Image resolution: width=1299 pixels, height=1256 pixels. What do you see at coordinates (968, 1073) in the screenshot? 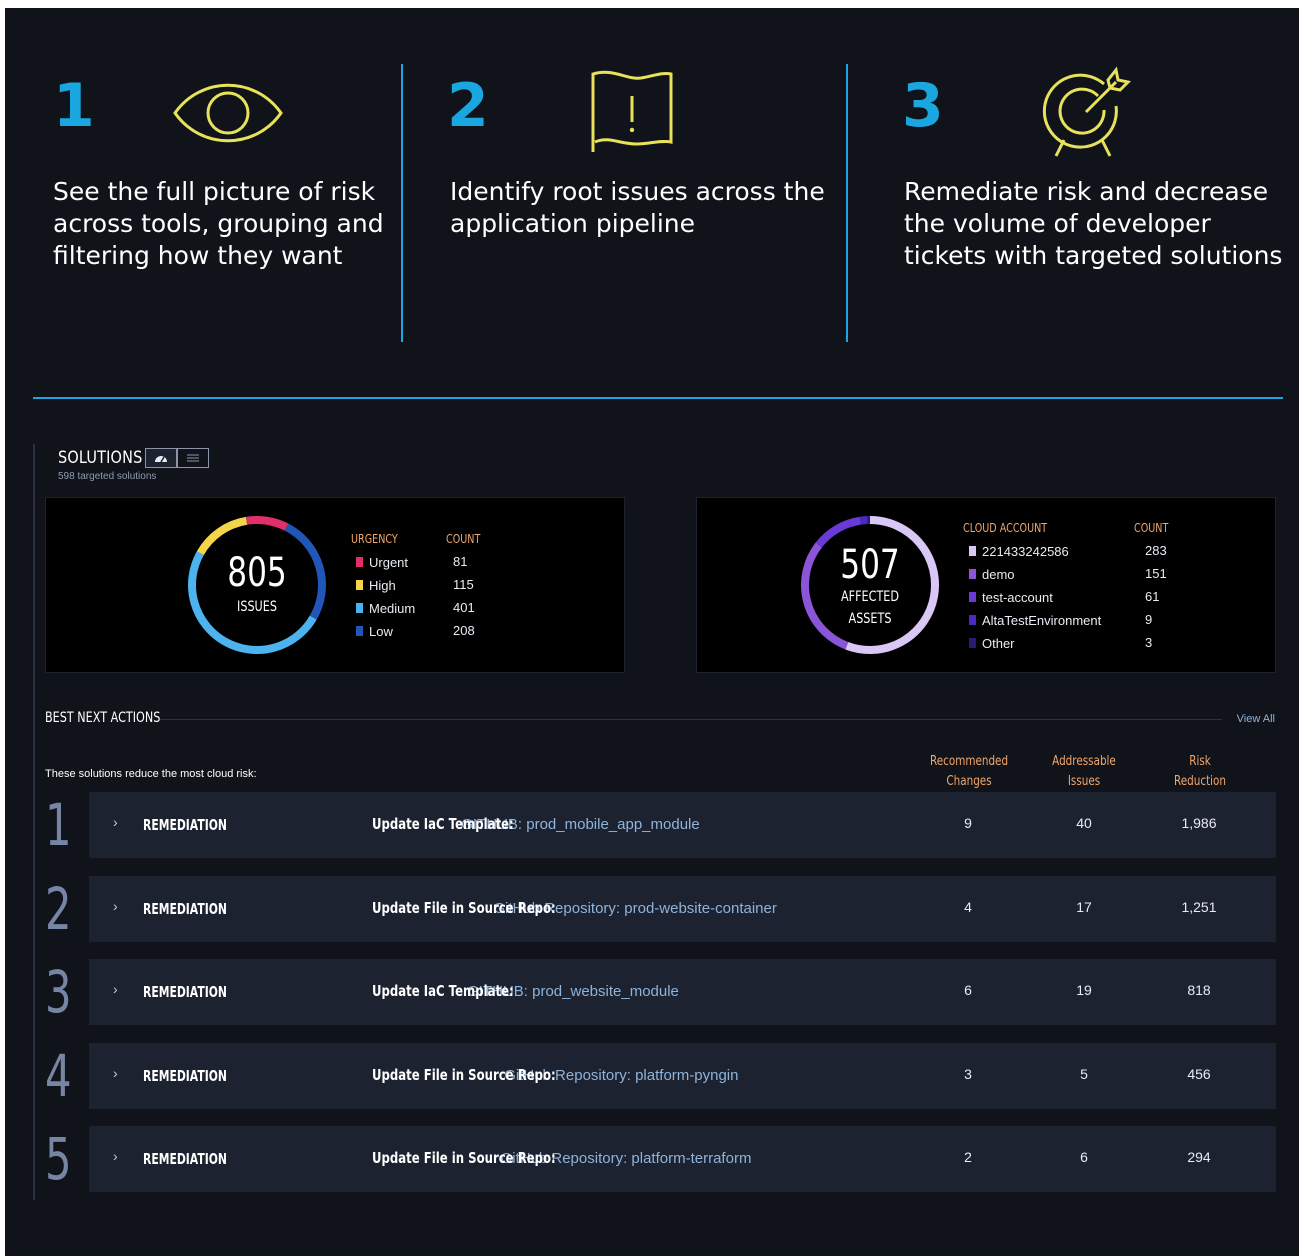
I see `recommended-changes: 3` at bounding box center [968, 1073].